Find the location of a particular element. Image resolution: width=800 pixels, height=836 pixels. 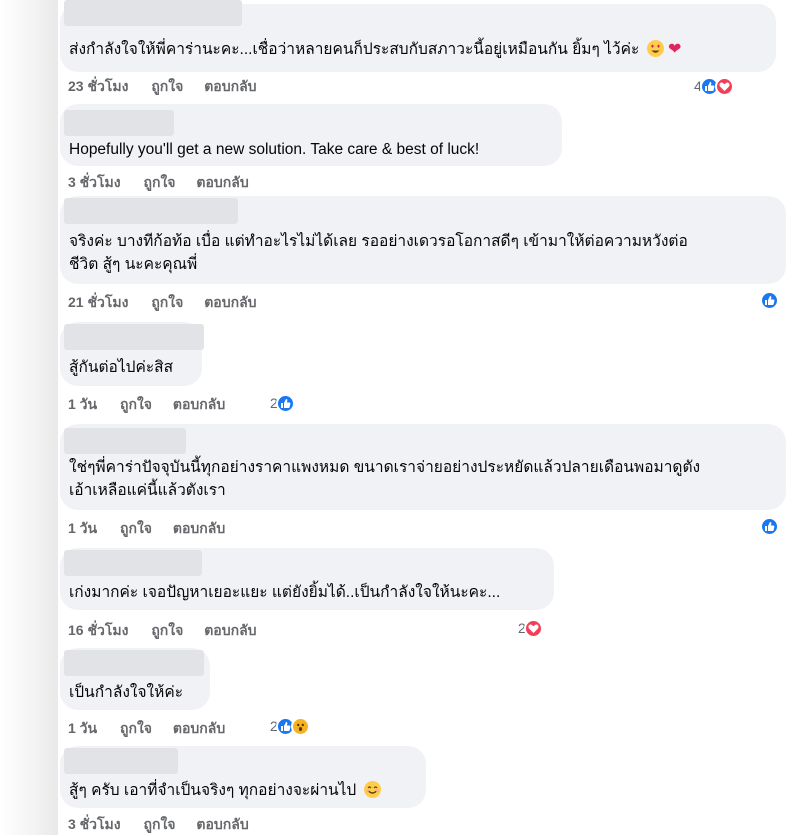

reaction-summary: 4 is located at coordinates (714, 86).